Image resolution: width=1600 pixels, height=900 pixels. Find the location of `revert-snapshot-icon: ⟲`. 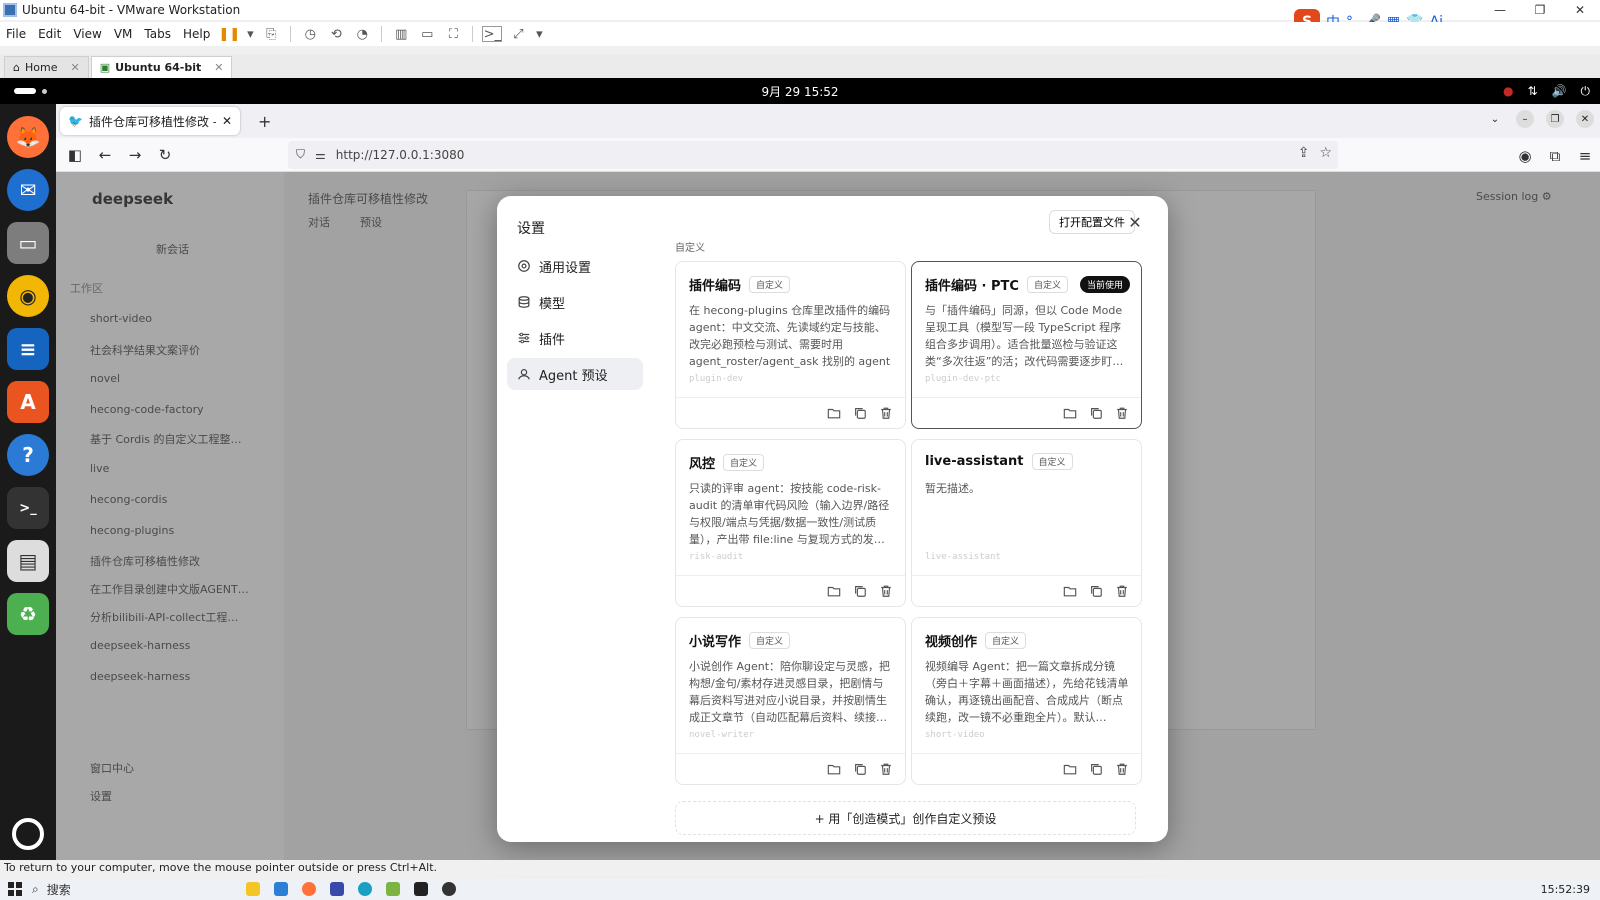

revert-snapshot-icon: ⟲ is located at coordinates (336, 34).